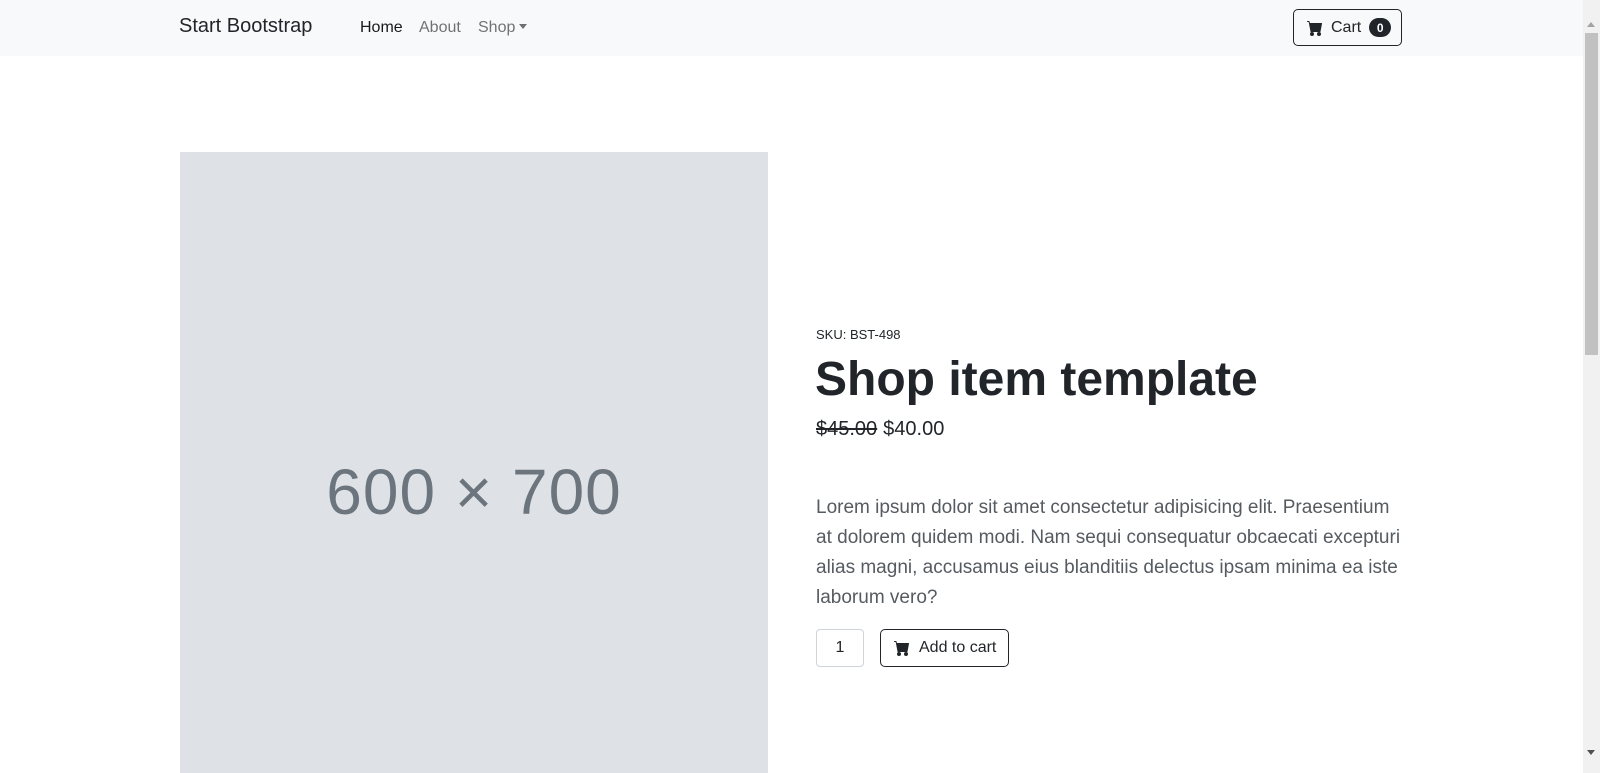  I want to click on add-to-cart-button: Add to cart, so click(944, 648).